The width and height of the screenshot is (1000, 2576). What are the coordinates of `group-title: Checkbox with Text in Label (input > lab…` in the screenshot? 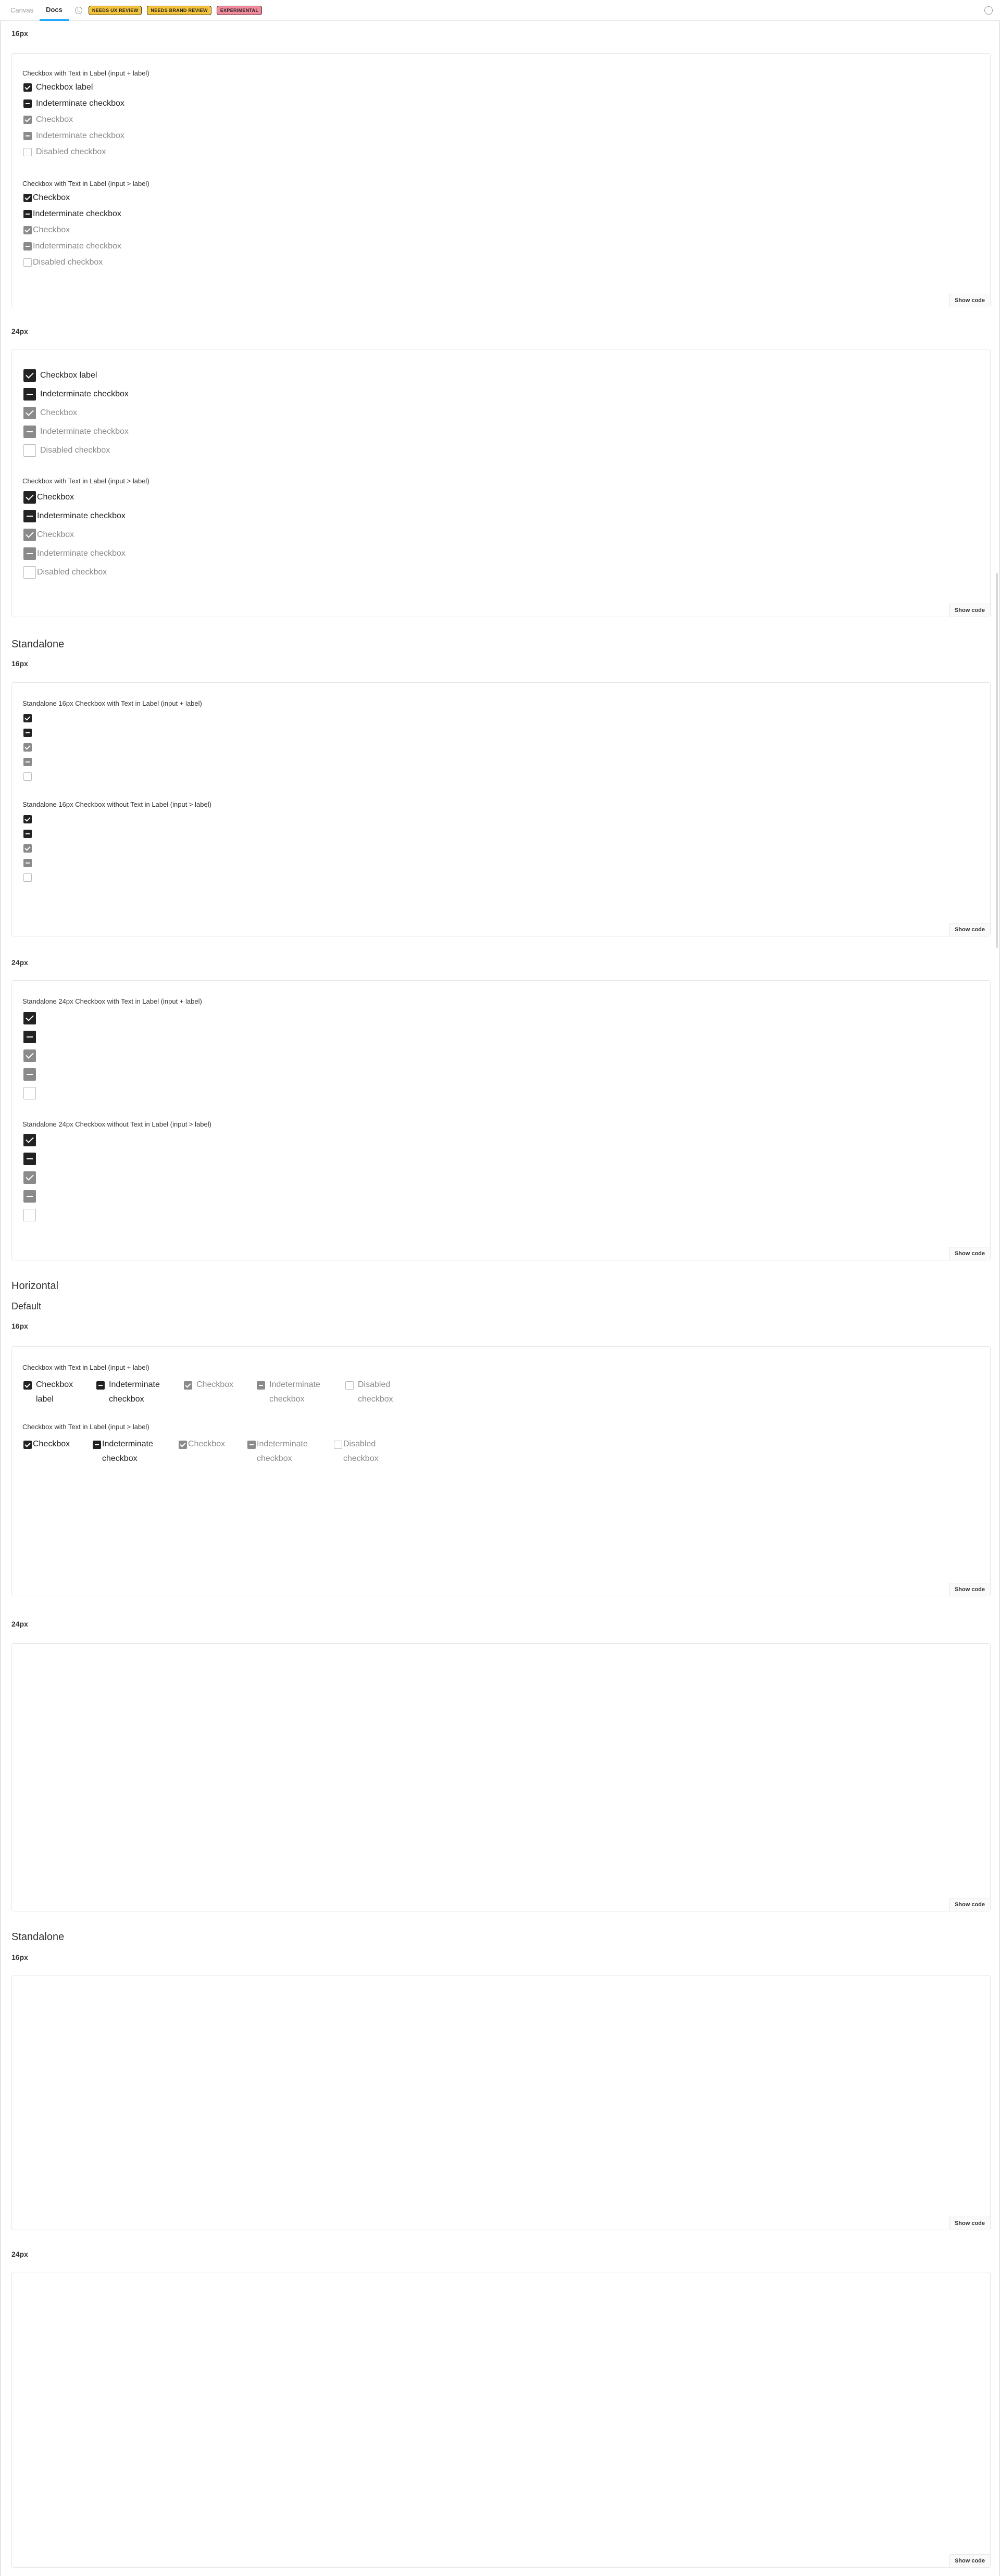 It's located at (85, 481).